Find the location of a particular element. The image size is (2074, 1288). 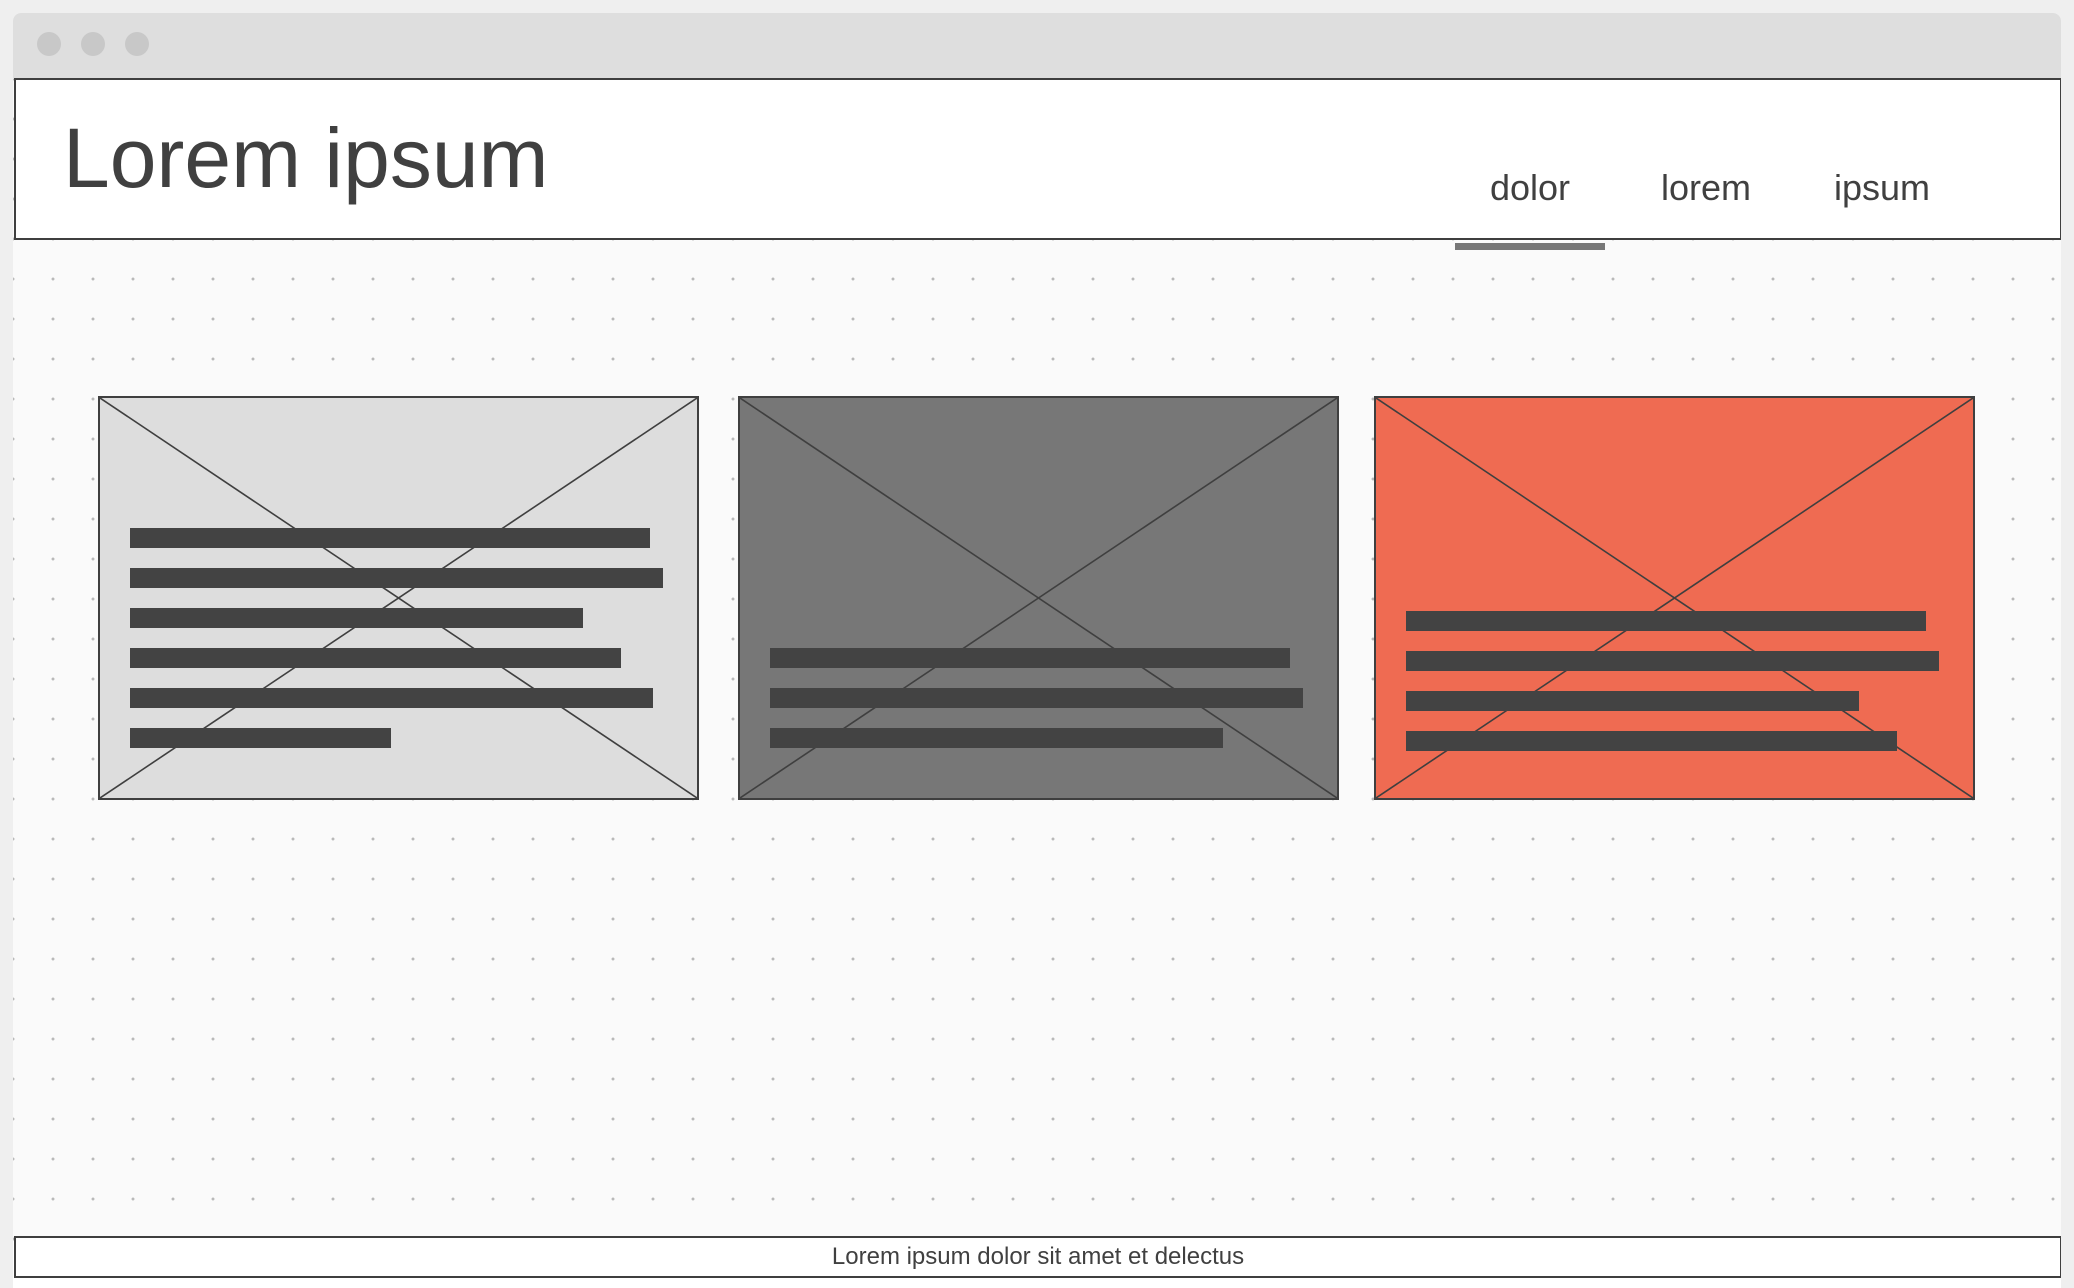

nav-tab-dolor: dolor is located at coordinates (1530, 210).